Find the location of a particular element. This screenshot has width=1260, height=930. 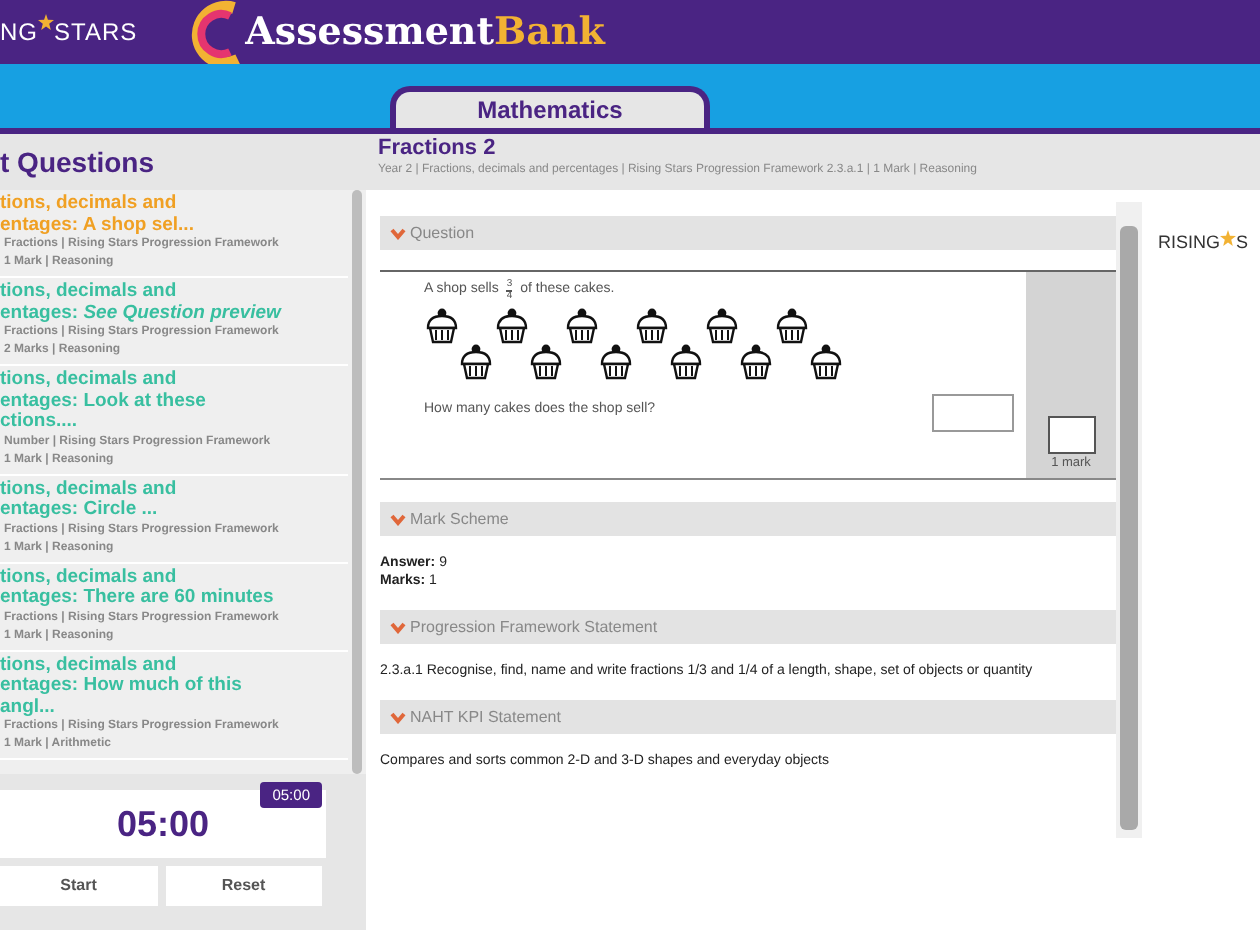

timer-display: 05:00 is located at coordinates (163, 824).